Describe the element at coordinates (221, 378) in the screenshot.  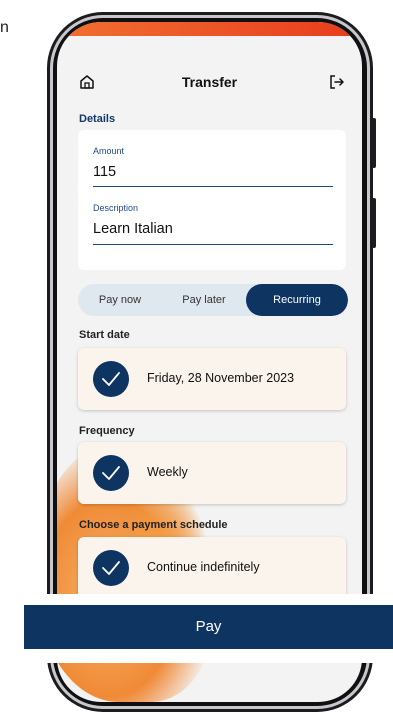
I see `start-date-value: Friday, 28 November 2023` at that location.